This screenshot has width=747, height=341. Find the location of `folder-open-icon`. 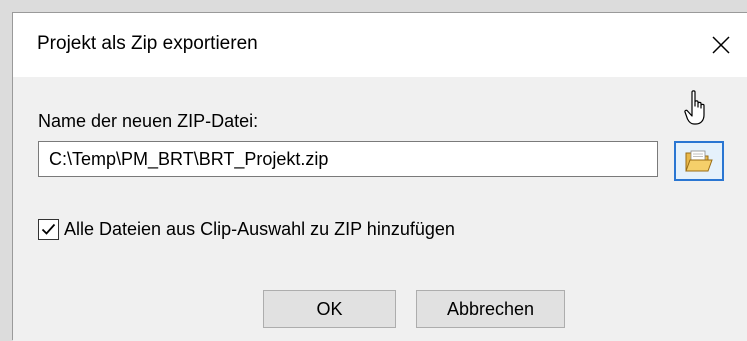

folder-open-icon is located at coordinates (699, 161).